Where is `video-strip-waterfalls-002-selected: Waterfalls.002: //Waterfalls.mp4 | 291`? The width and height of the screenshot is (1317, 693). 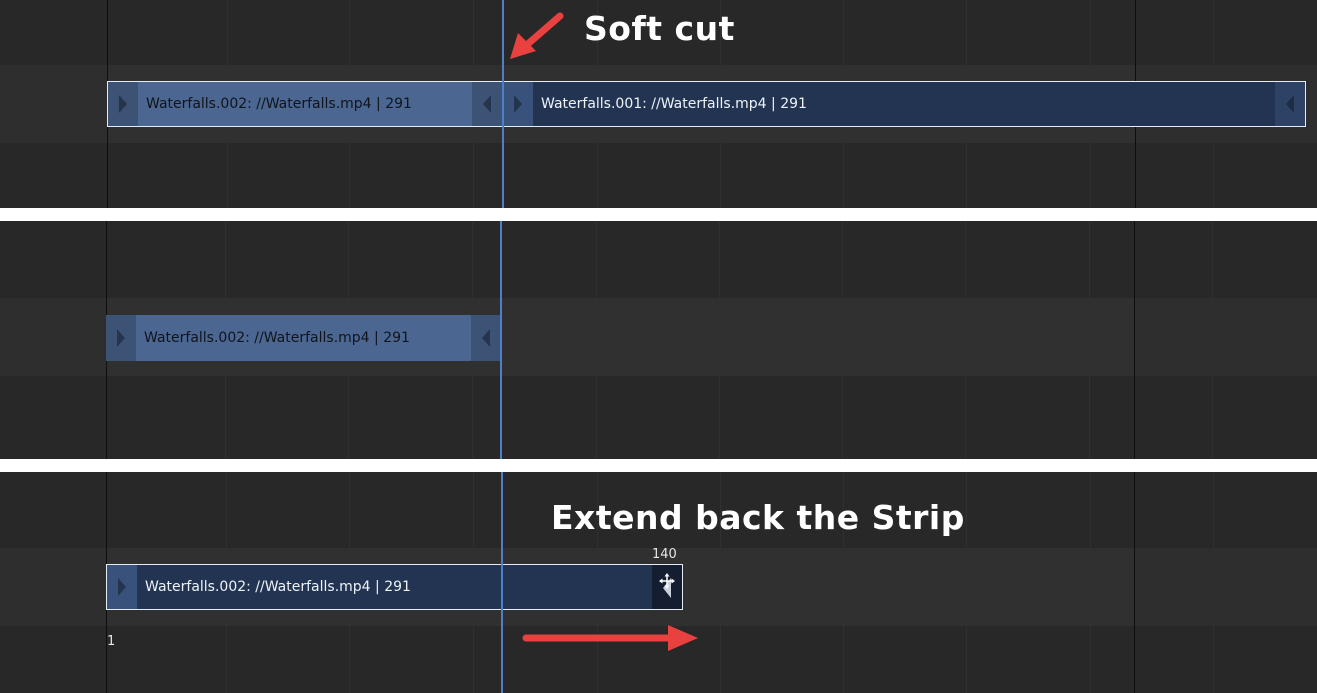 video-strip-waterfalls-002-selected: Waterfalls.002: //Waterfalls.mp4 | 291 is located at coordinates (394, 587).